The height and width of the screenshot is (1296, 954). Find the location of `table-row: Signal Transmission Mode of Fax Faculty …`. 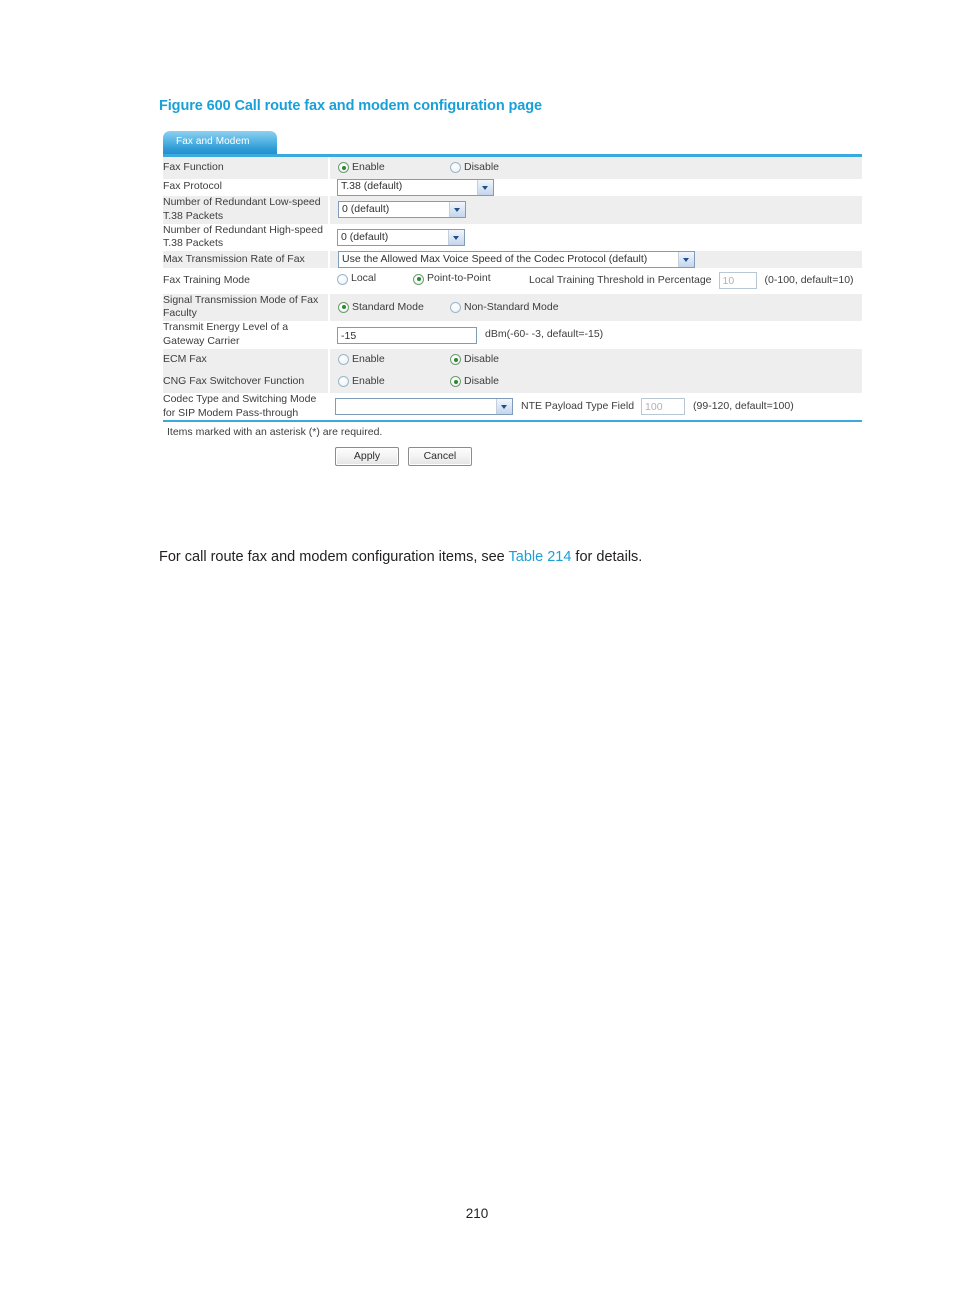

table-row: Signal Transmission Mode of Fax Faculty … is located at coordinates (512, 307).